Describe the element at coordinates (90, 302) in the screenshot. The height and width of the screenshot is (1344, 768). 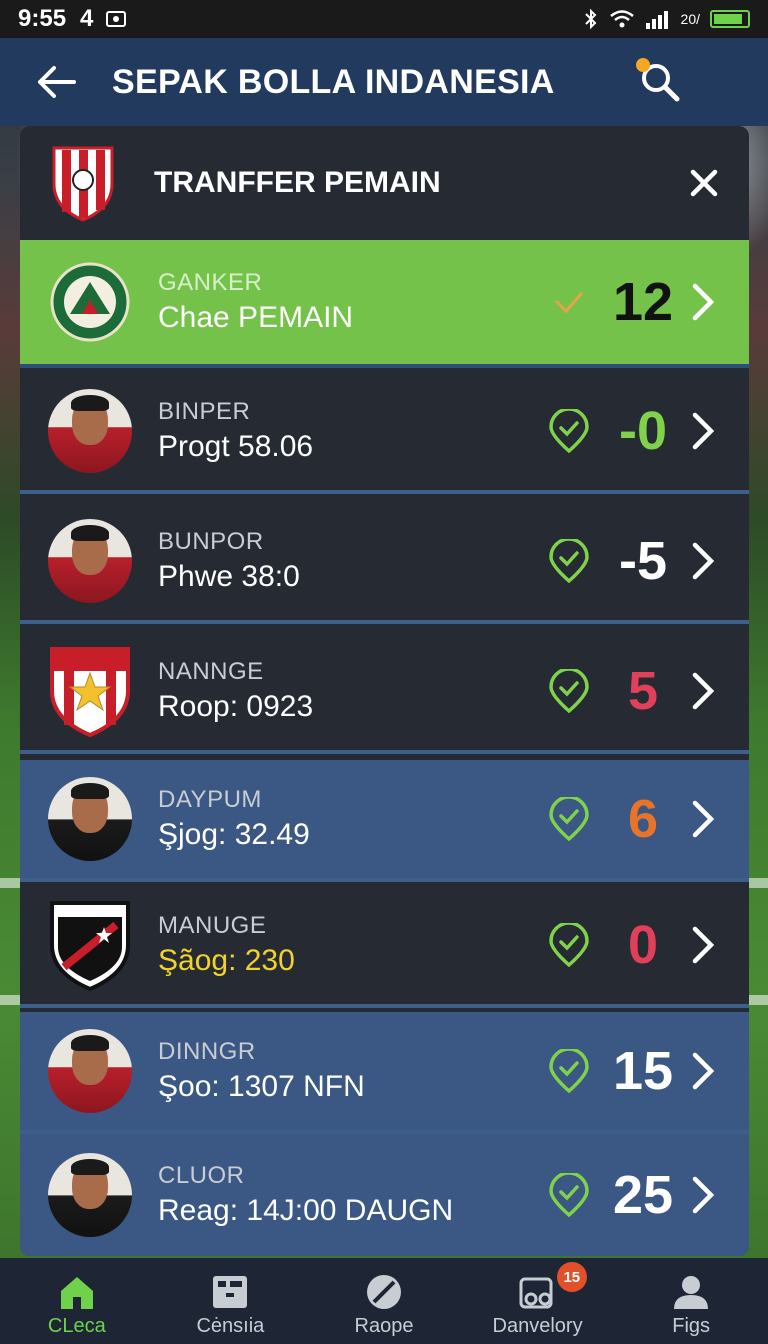
I see `club-crest-green-icon` at that location.